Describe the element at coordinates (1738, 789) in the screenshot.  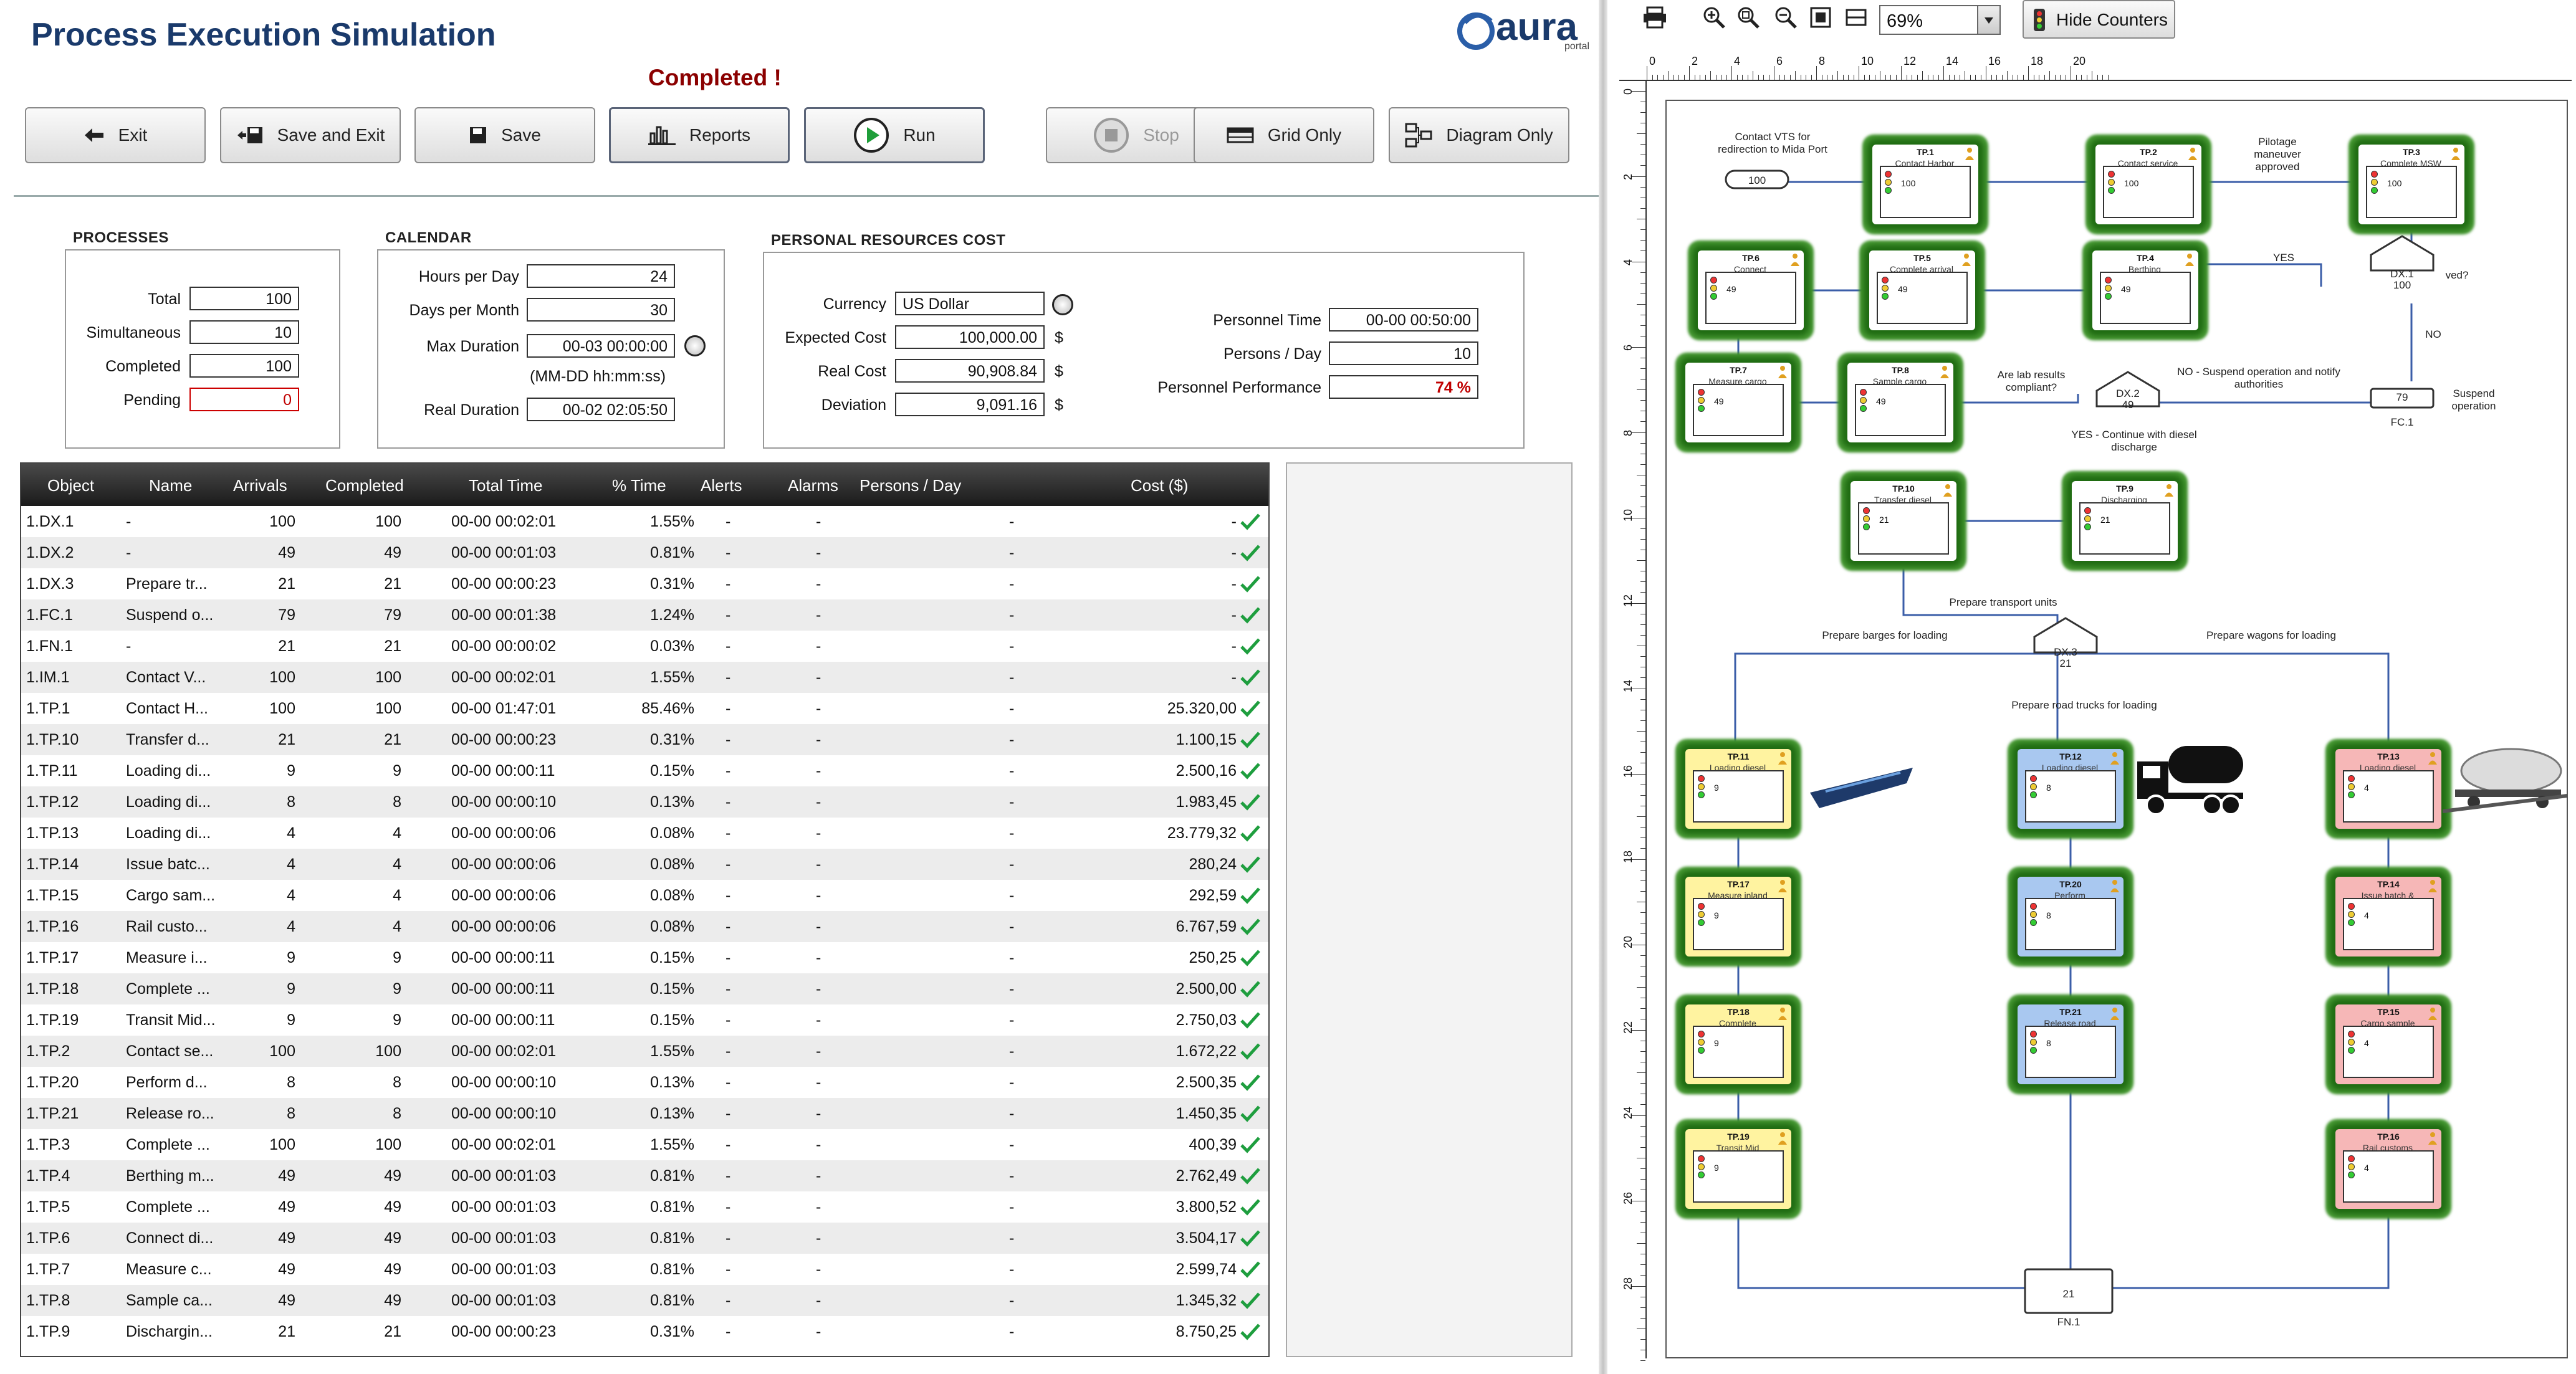
I see `task-node: TP.11 Loading diesel 9` at that location.